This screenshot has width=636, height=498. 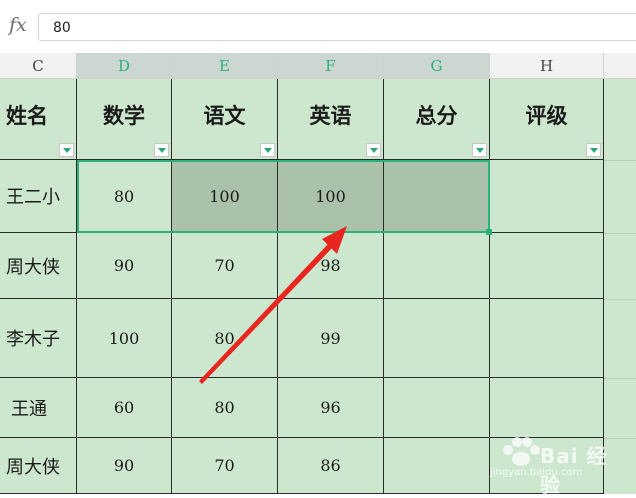 I want to click on cell-english-row2: 98, so click(x=331, y=266).